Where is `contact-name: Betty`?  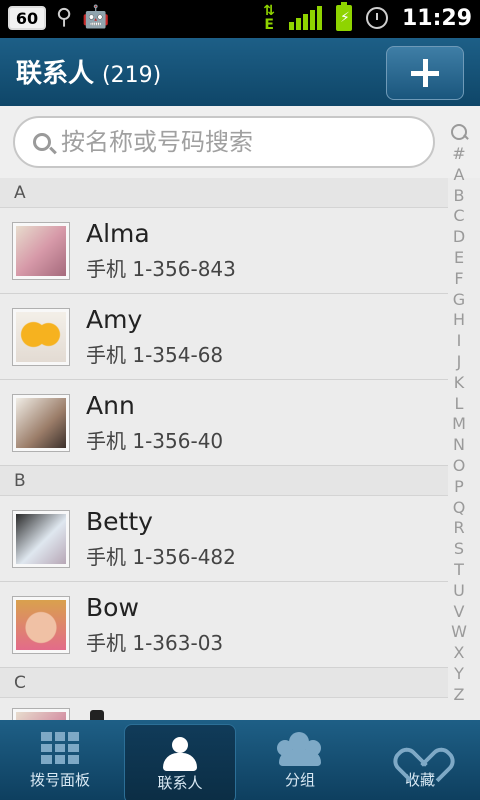
contact-name: Betty is located at coordinates (119, 521).